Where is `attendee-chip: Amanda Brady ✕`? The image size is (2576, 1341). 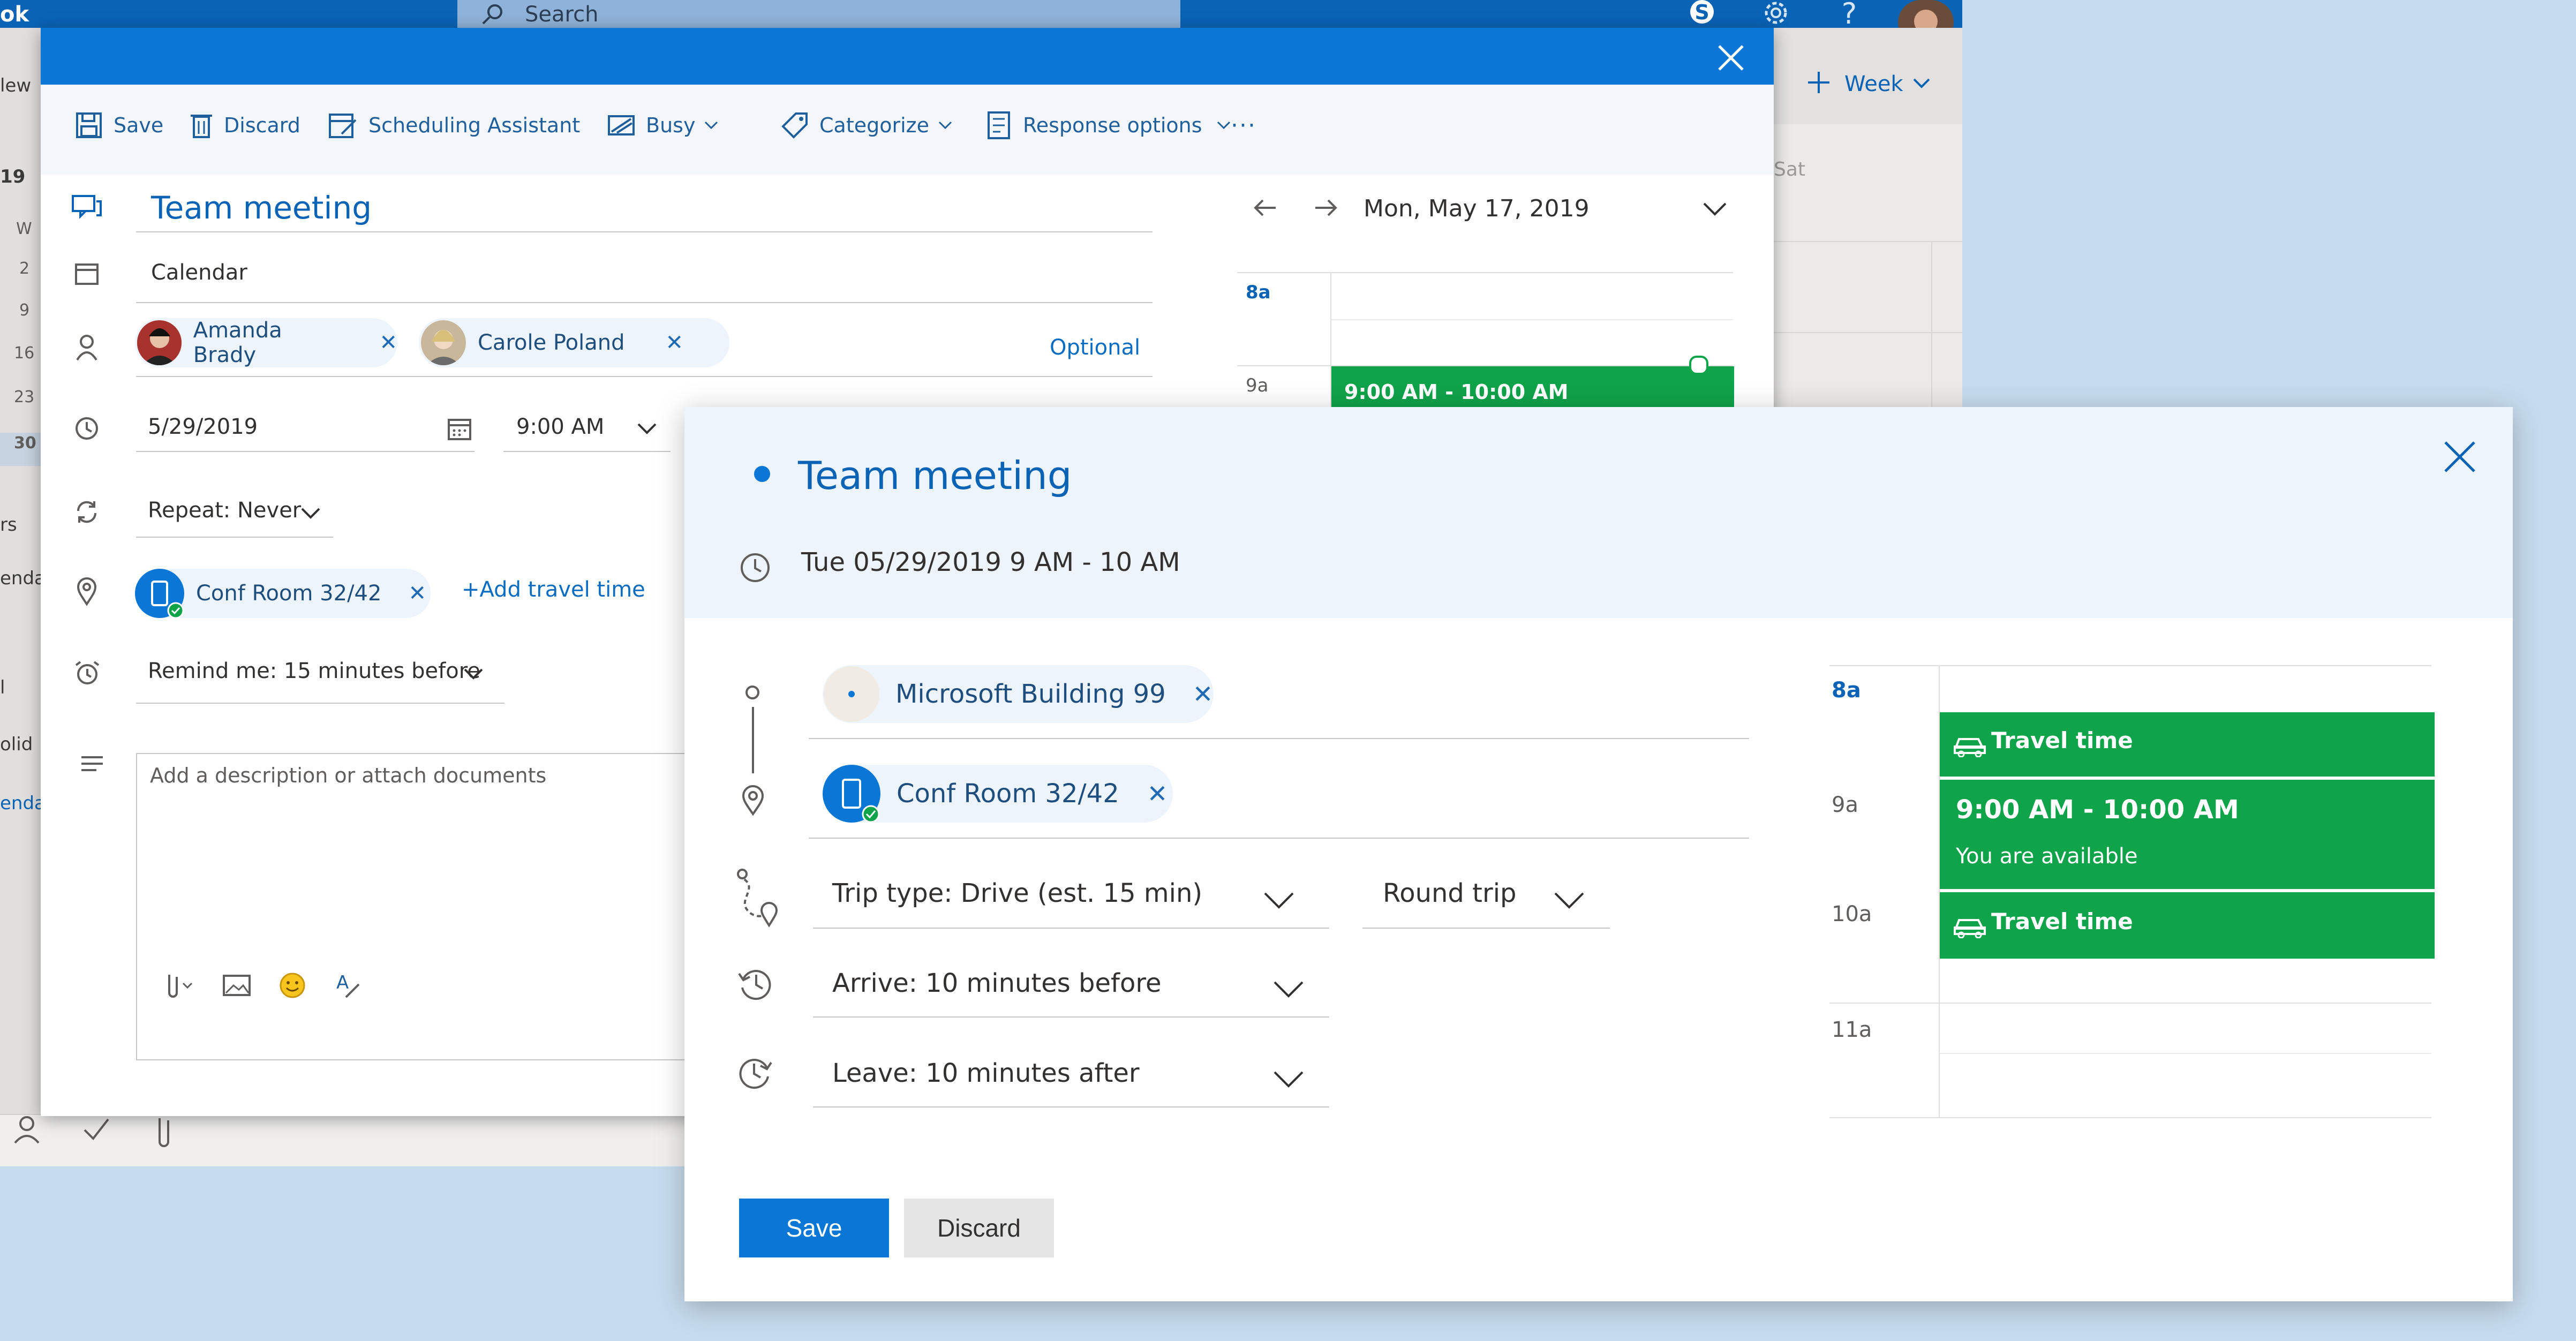
attendee-chip: Amanda Brady ✕ is located at coordinates (266, 342).